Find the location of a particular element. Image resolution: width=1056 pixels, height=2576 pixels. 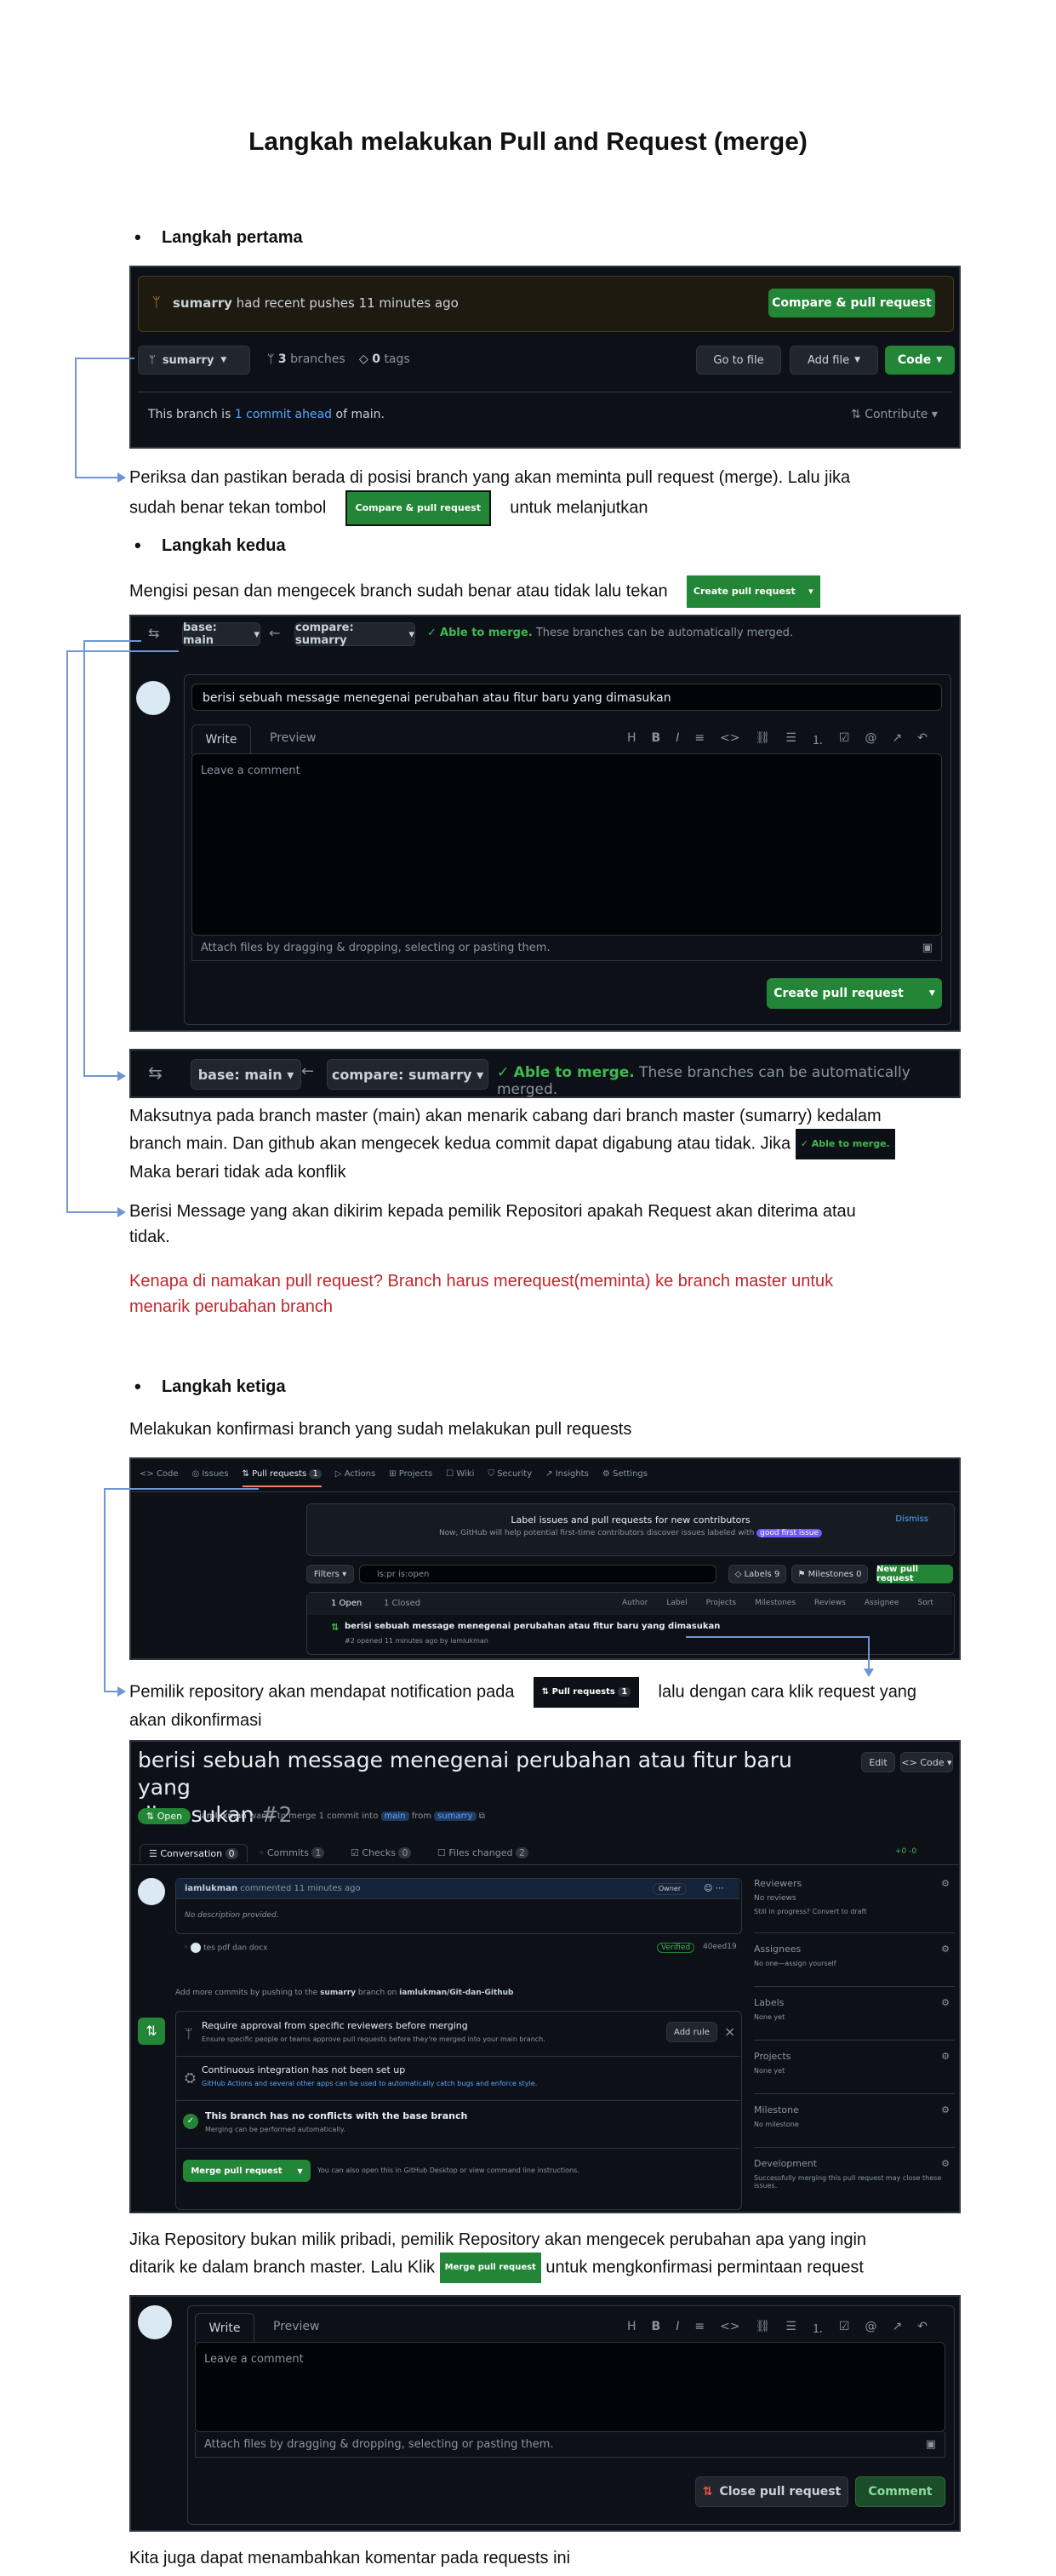

filters-button: Filters ▾ is located at coordinates (330, 1574).